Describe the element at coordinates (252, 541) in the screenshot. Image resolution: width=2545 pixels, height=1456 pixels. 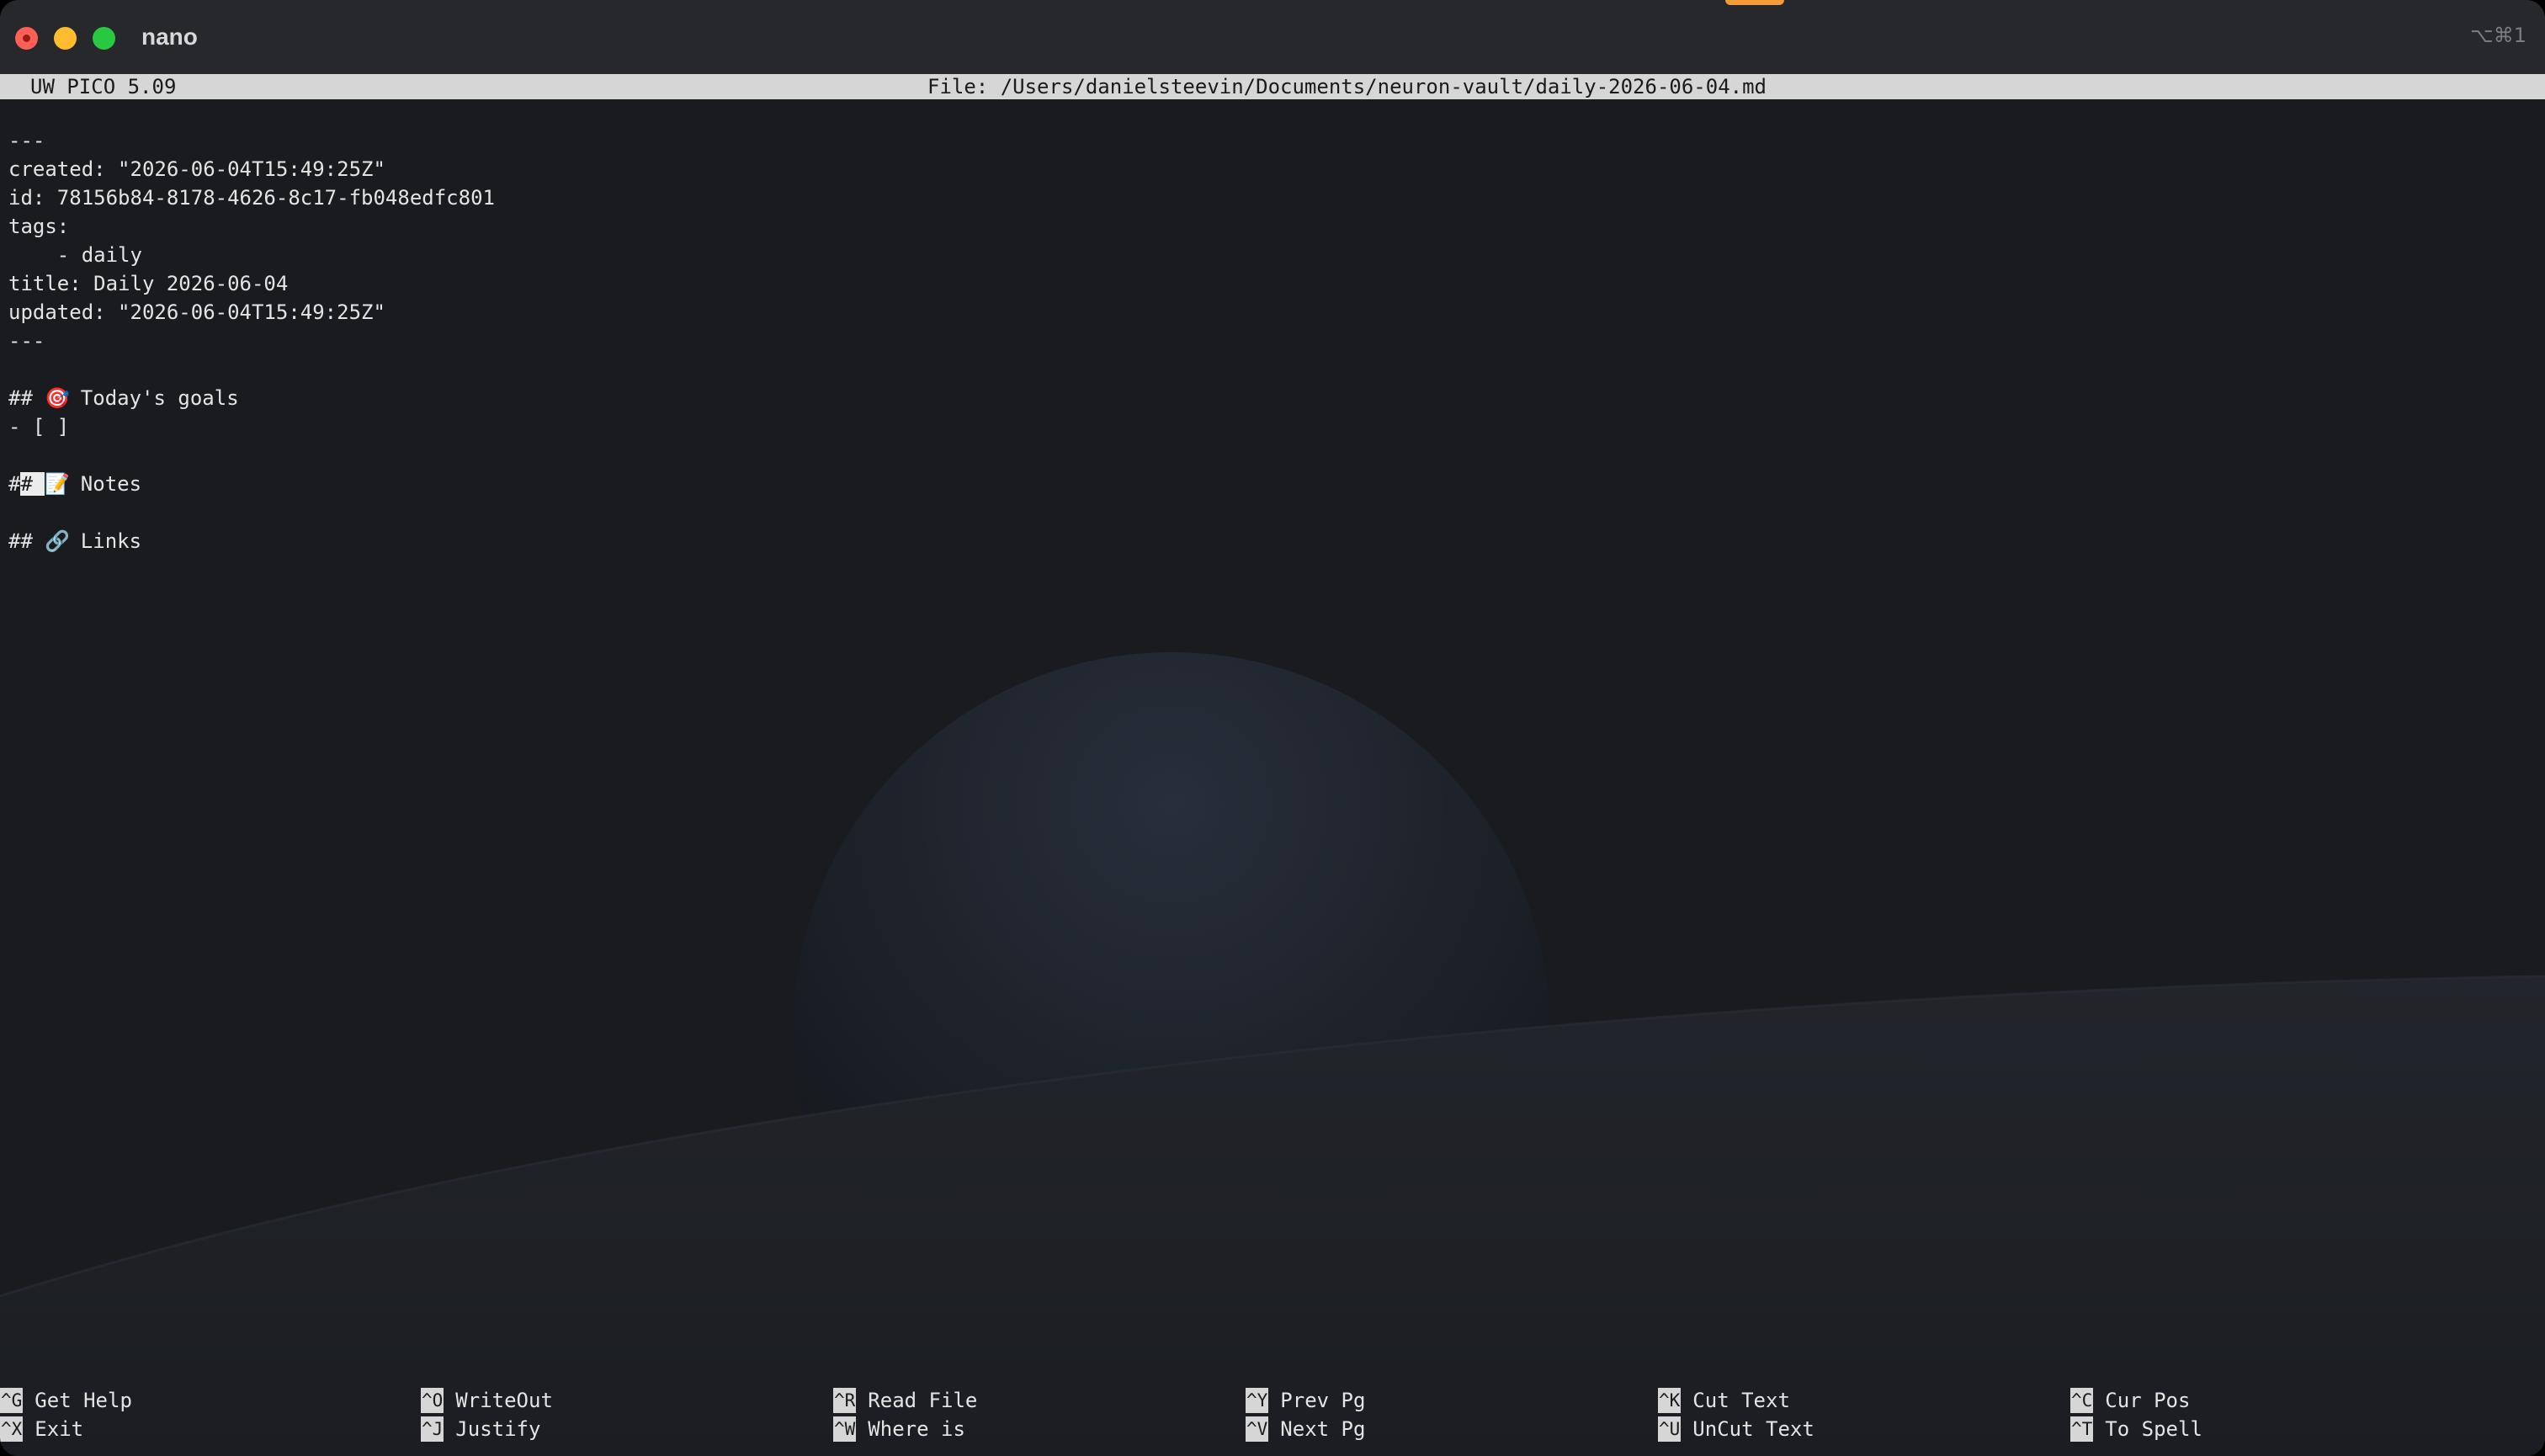
I see `links-heading: ## 🔗 Links` at that location.